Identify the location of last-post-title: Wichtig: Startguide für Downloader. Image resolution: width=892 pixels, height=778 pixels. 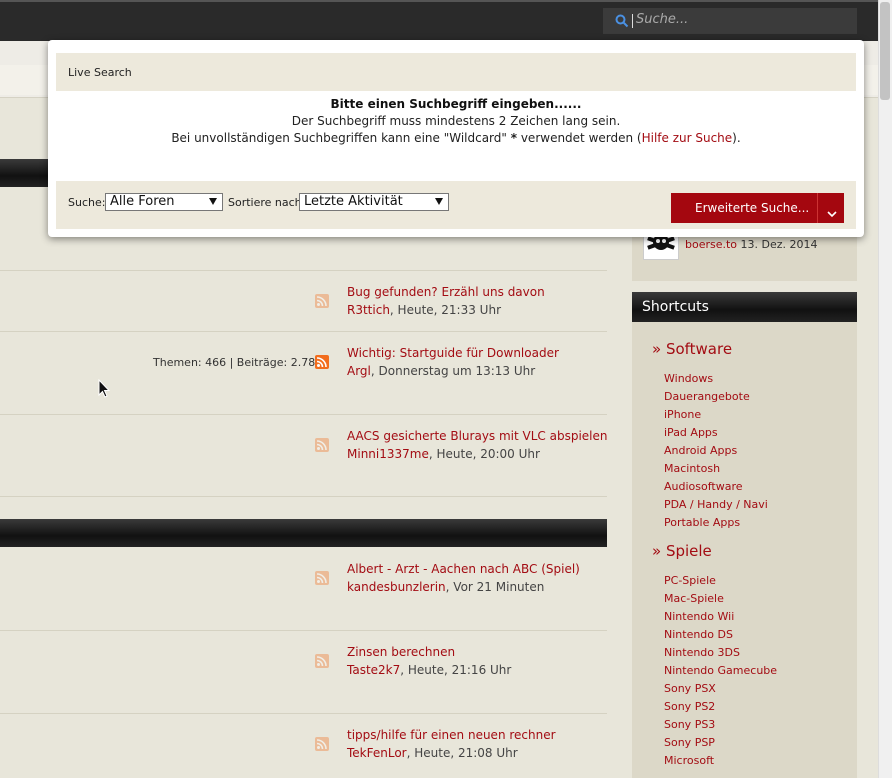
(453, 353).